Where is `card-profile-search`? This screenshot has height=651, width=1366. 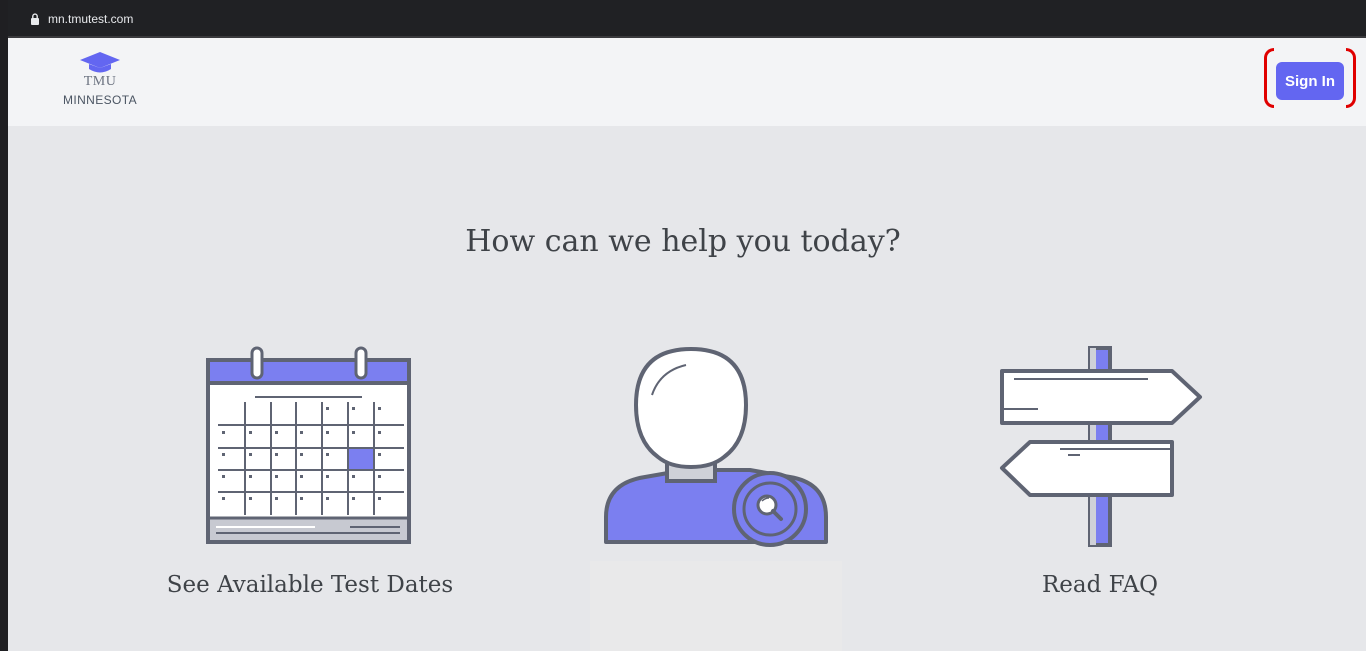 card-profile-search is located at coordinates (716, 498).